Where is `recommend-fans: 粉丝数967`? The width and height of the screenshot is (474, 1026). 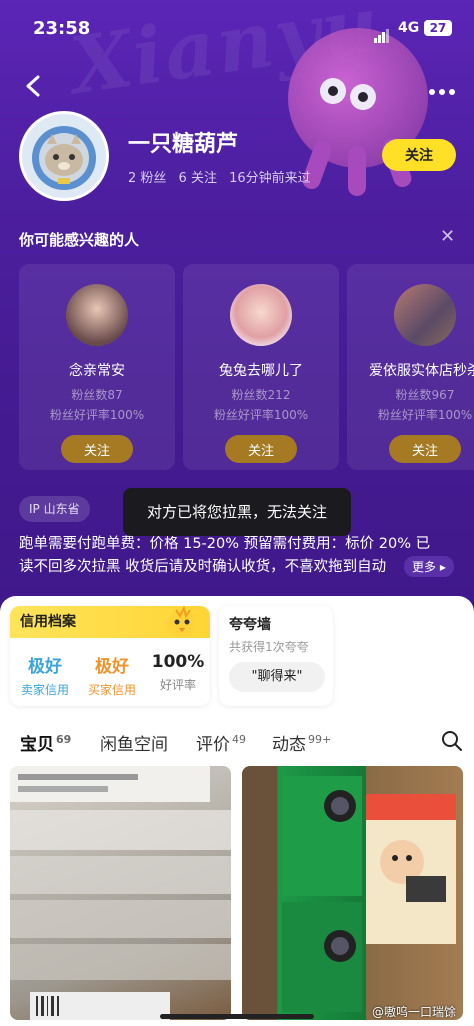
recommend-fans: 粉丝数967 is located at coordinates (425, 395).